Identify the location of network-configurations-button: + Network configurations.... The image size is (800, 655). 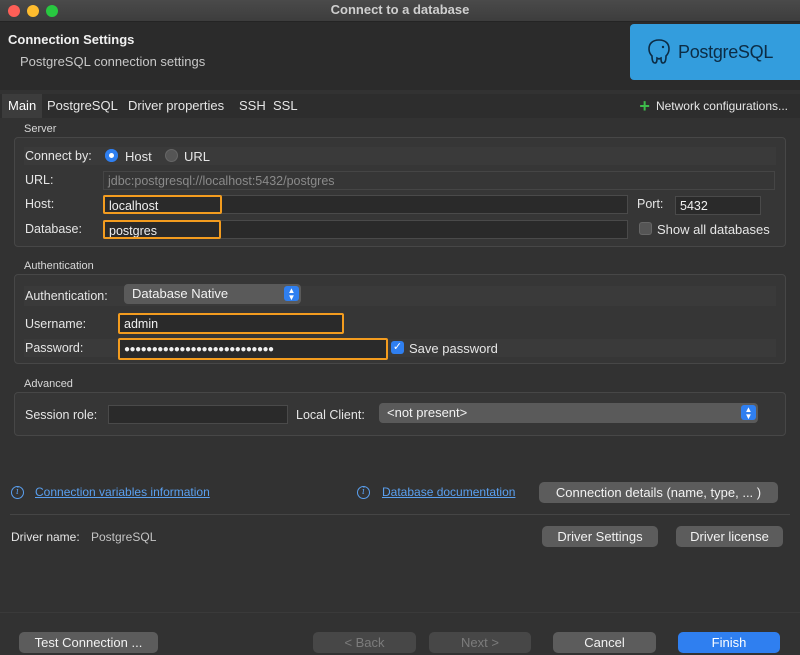
(713, 106).